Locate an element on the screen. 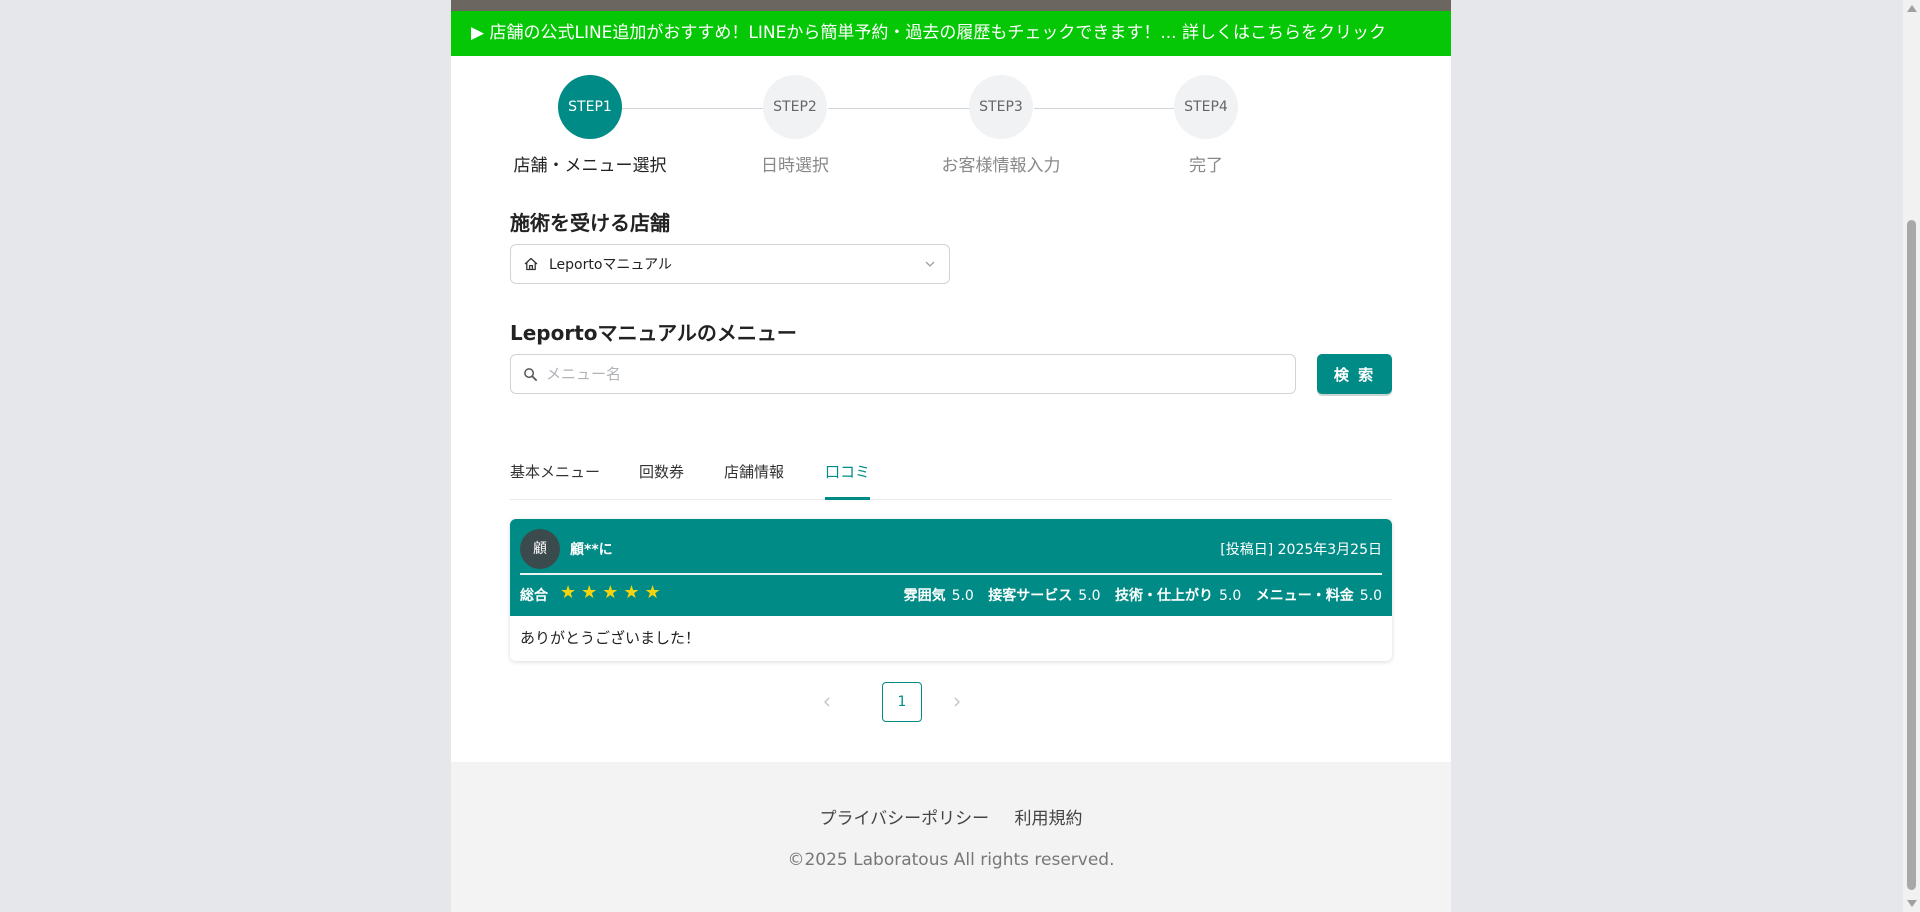 This screenshot has width=1920, height=912. step-label: お客様情報入力 is located at coordinates (1001, 166).